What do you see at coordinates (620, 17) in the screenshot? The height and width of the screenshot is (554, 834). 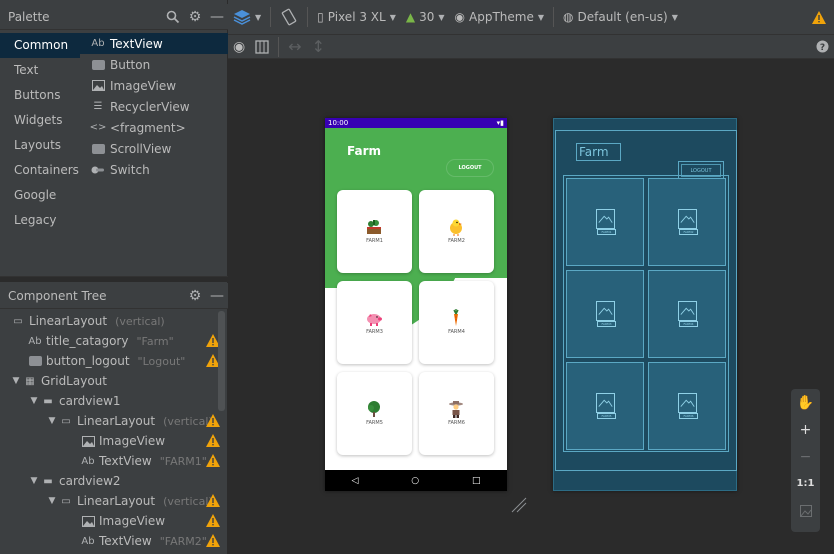 I see `locale-selector: ◍ Default (en-us) ▼` at bounding box center [620, 17].